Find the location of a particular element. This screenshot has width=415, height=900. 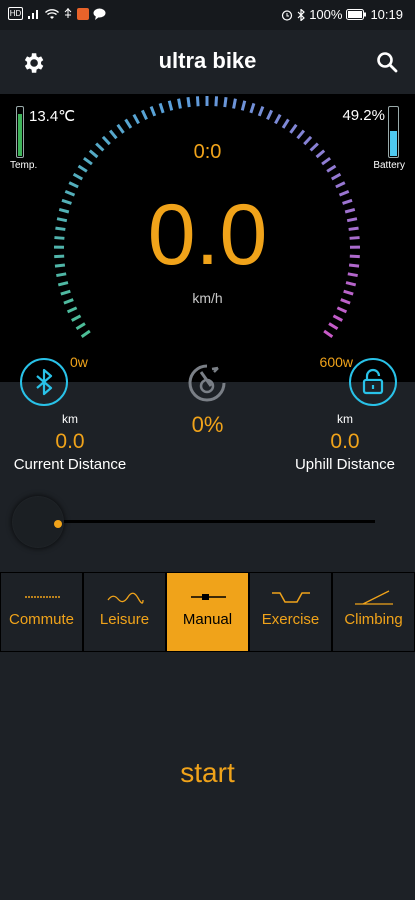

battery-percent: 100% is located at coordinates (326, 14).